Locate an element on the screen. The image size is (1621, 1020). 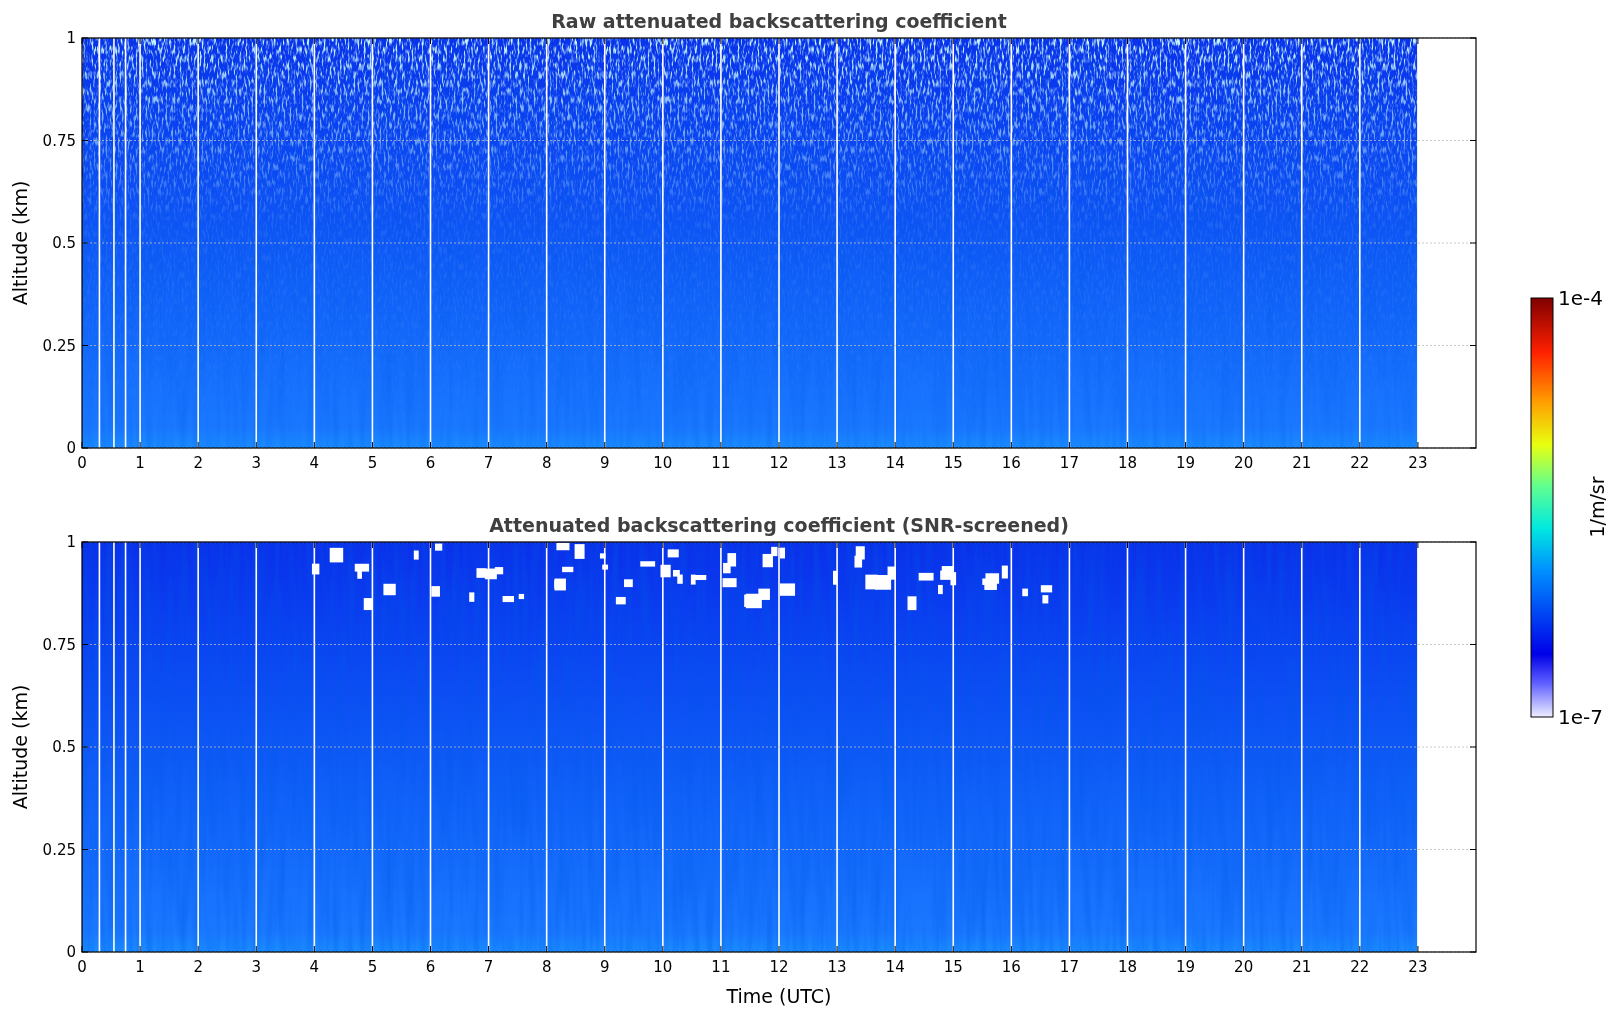
x-axis-label: Time (UTC) is located at coordinates (779, 996).